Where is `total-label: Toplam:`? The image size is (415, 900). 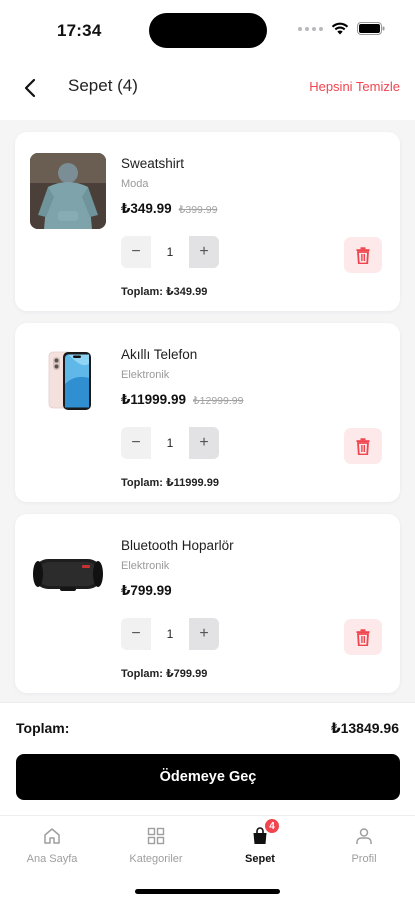
total-label: Toplam: is located at coordinates (43, 728).